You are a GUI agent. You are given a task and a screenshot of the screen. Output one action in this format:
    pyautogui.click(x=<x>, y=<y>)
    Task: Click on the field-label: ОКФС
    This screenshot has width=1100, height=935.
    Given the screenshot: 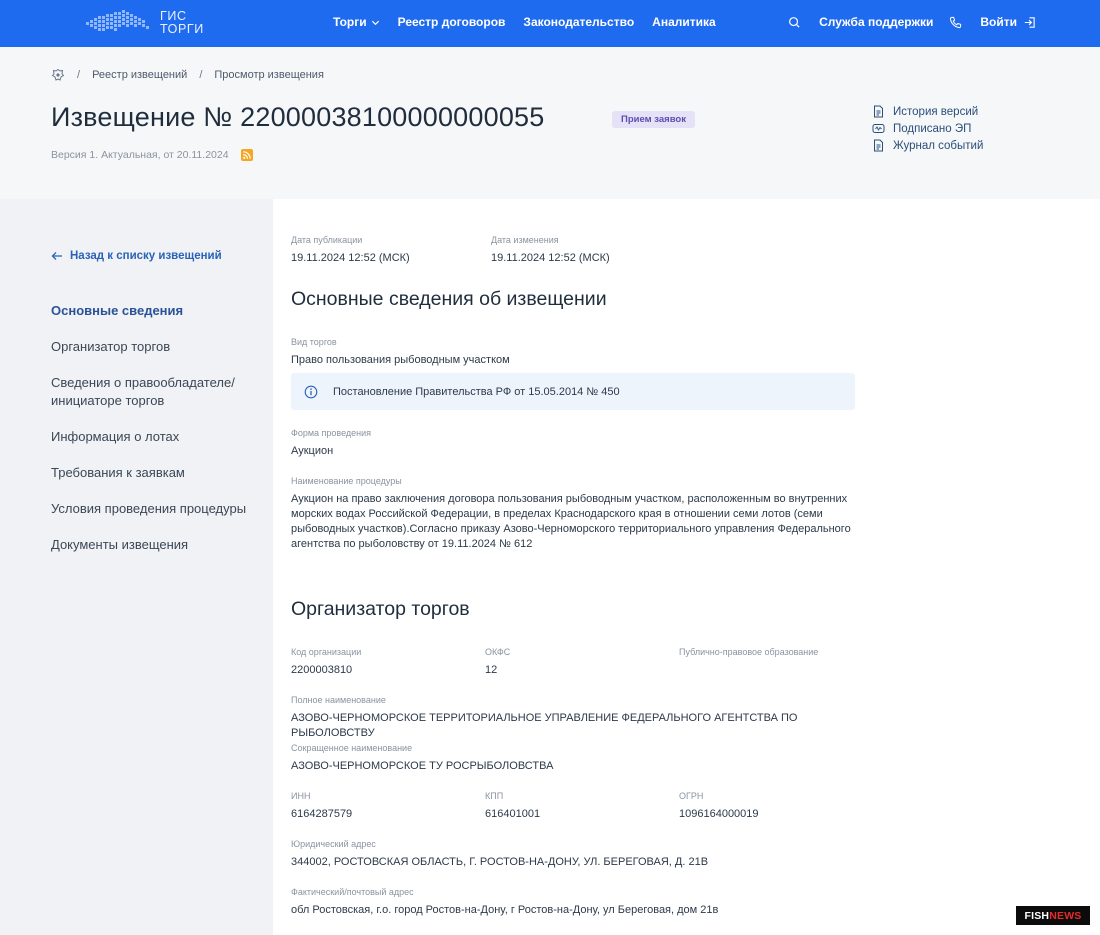 What is the action you would take?
    pyautogui.click(x=498, y=652)
    